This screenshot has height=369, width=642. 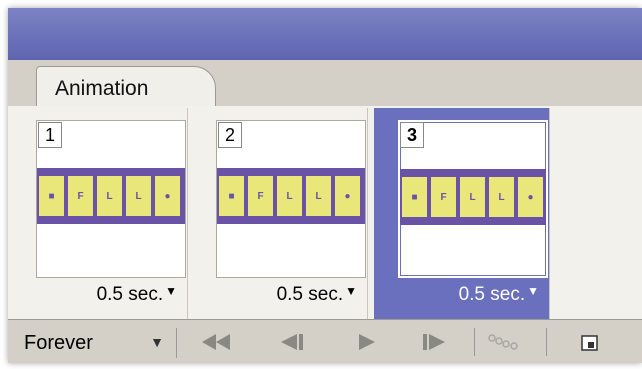 I want to click on next-frame-button, so click(x=434, y=342).